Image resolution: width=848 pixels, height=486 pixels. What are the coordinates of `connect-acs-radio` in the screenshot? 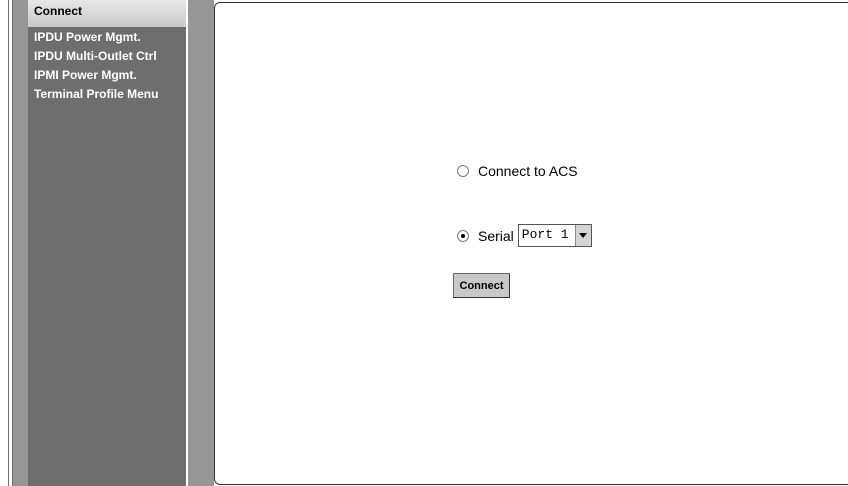 It's located at (463, 171).